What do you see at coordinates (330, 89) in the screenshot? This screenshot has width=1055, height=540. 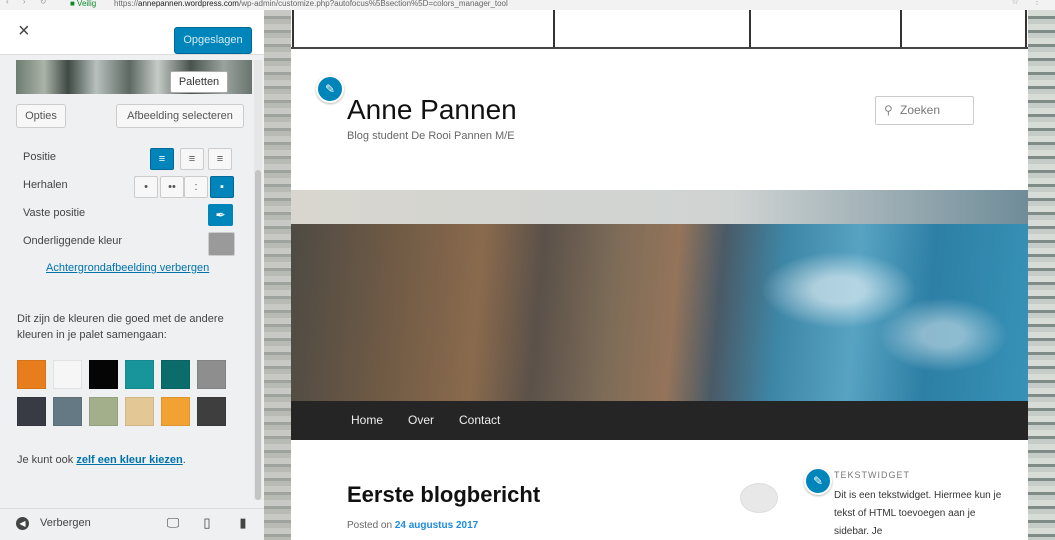 I see `edit-site-title-icon: ✎` at bounding box center [330, 89].